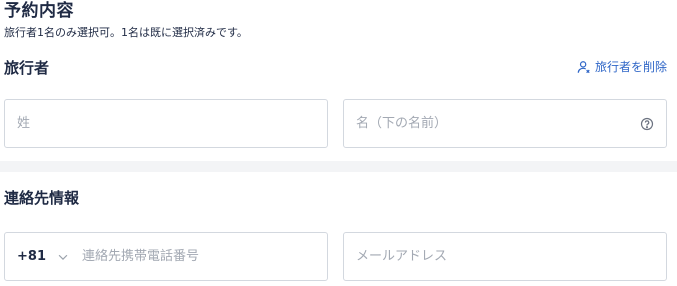  What do you see at coordinates (42, 198) in the screenshot?
I see `contact-heading: 連絡先情報` at bounding box center [42, 198].